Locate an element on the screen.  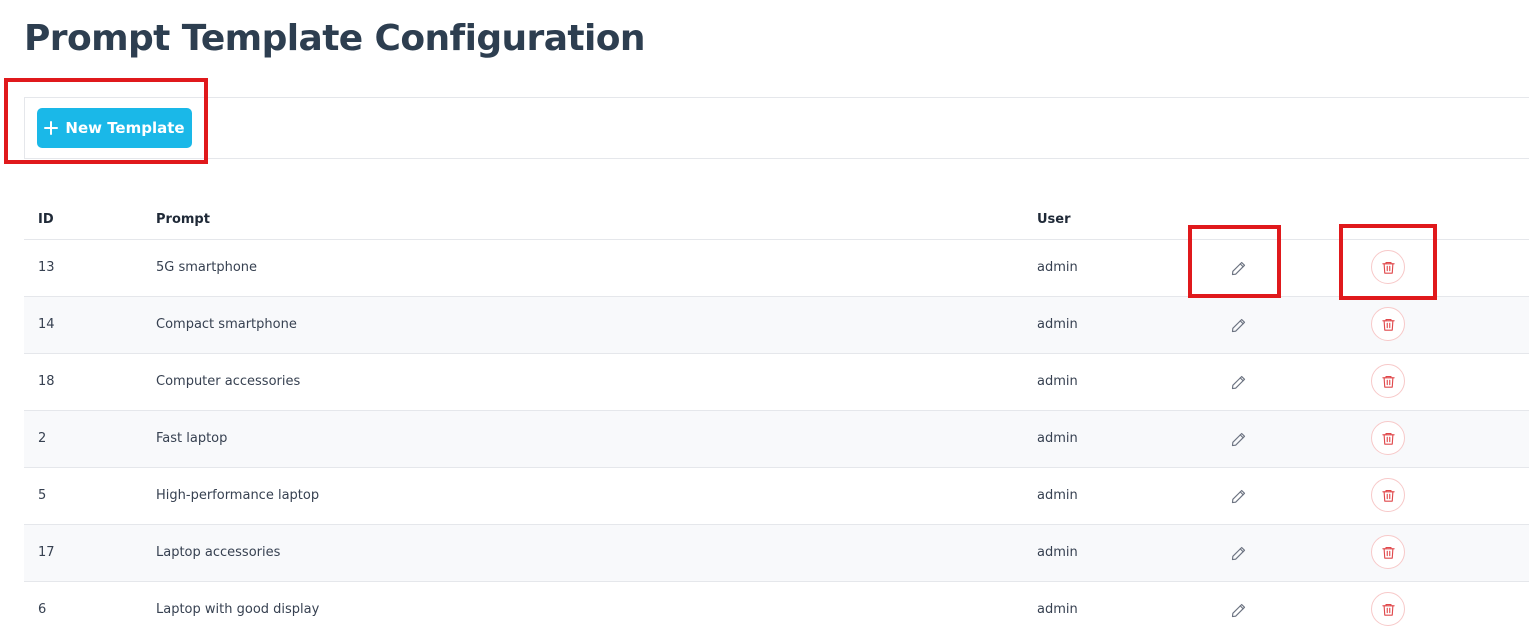
column-header-id: ID is located at coordinates (46, 219).